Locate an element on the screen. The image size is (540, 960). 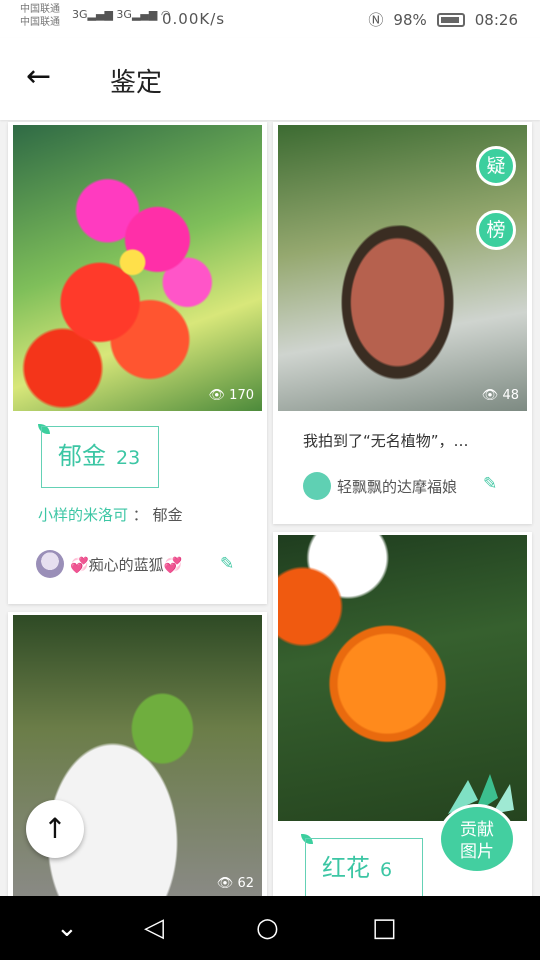
chevron-down-icon: ⌄ is located at coordinates (67, 928).